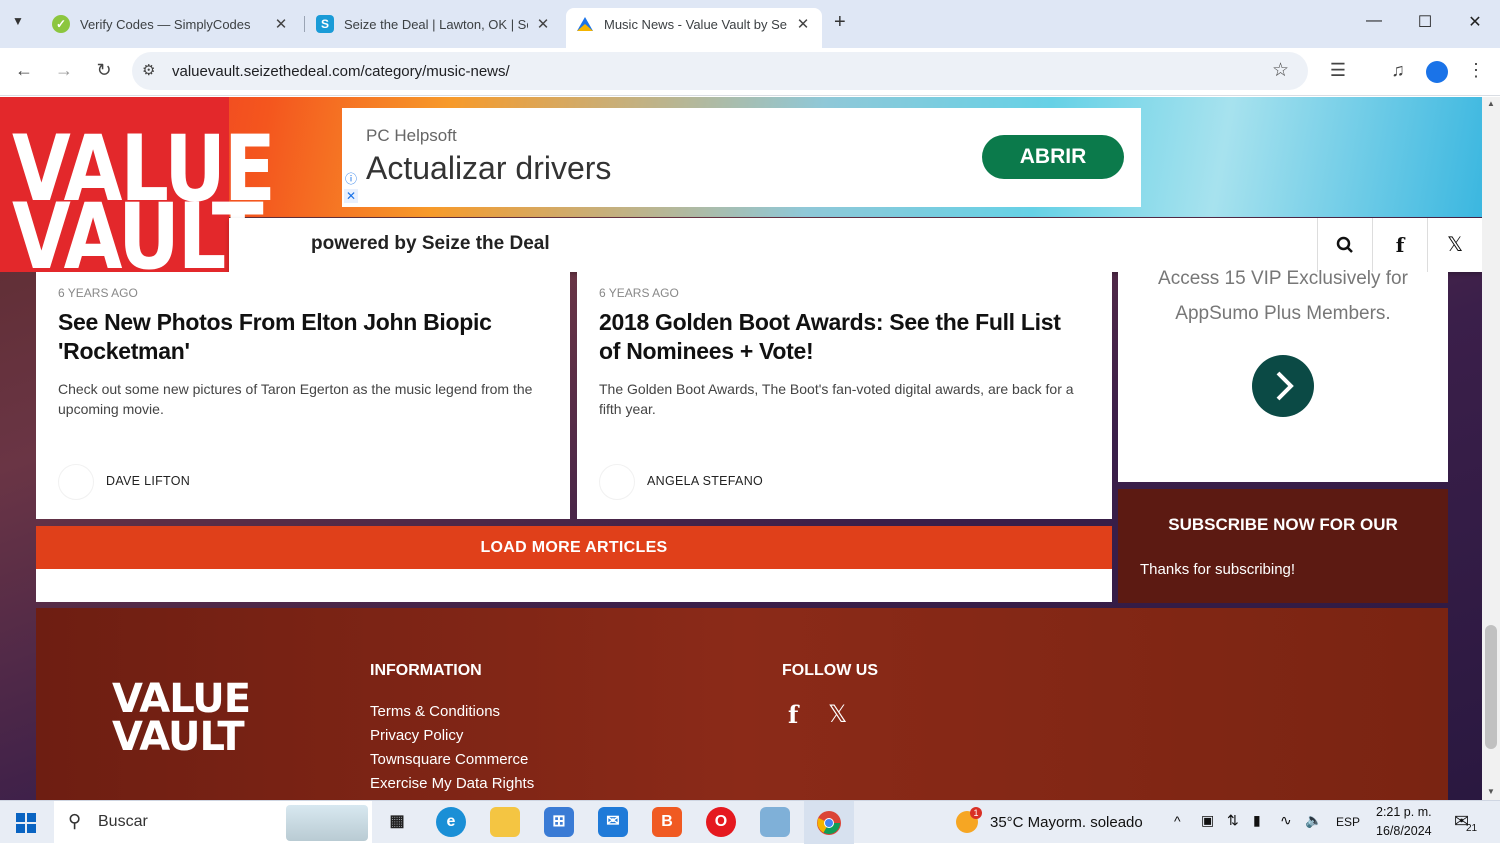 This screenshot has width=1500, height=847. What do you see at coordinates (696, 24) in the screenshot?
I see `tab-title: Music News - Value Vault by Se` at bounding box center [696, 24].